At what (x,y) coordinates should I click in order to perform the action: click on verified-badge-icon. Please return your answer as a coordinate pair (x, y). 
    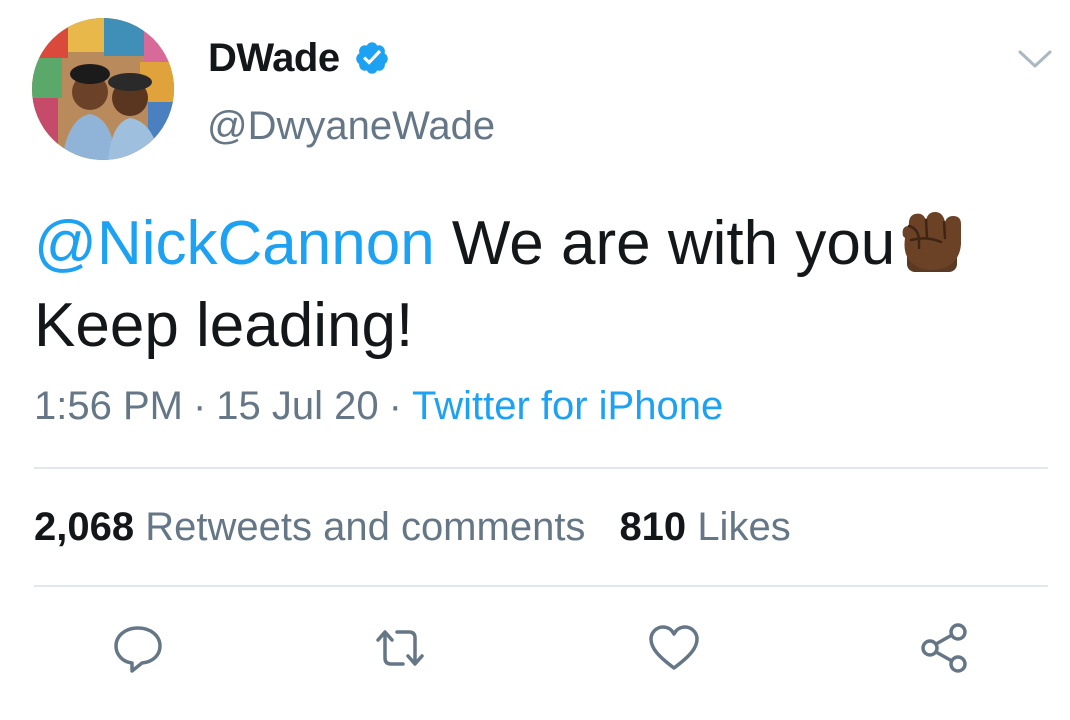
    Looking at the image, I should click on (371, 58).